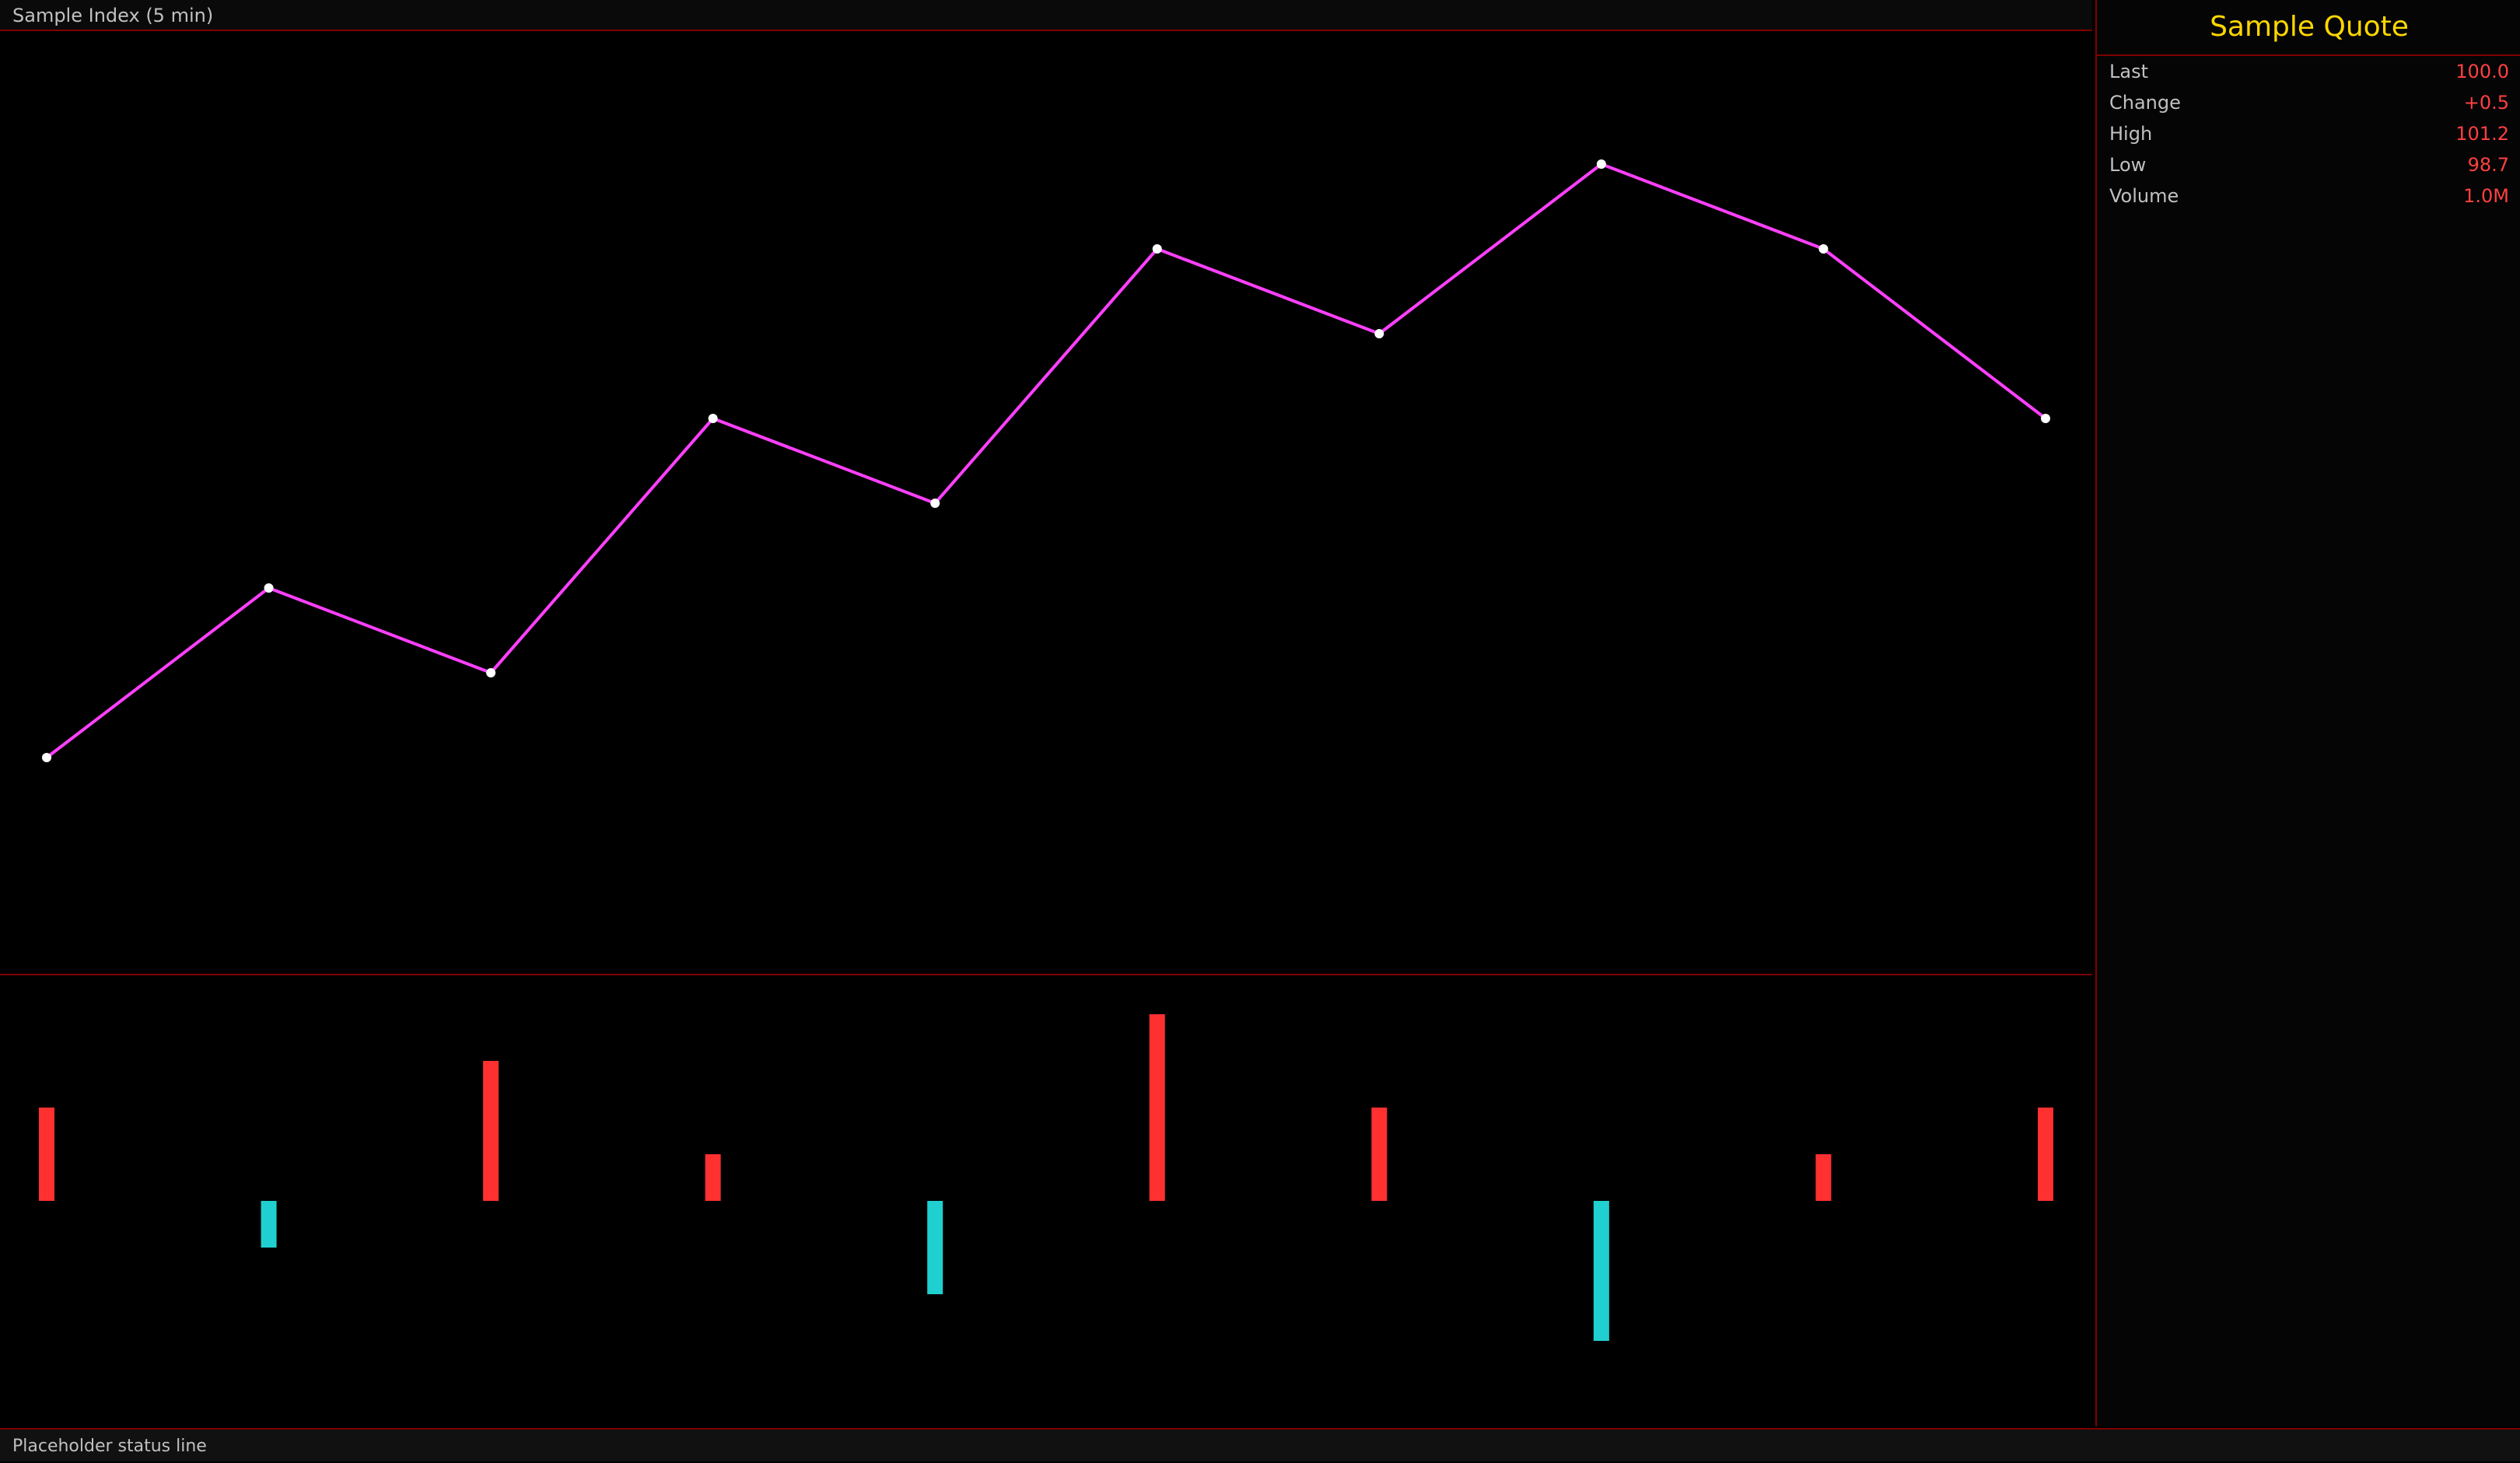 The width and height of the screenshot is (2520, 1463). What do you see at coordinates (2309, 196) in the screenshot?
I see `quote-row: Volume 1.0M` at bounding box center [2309, 196].